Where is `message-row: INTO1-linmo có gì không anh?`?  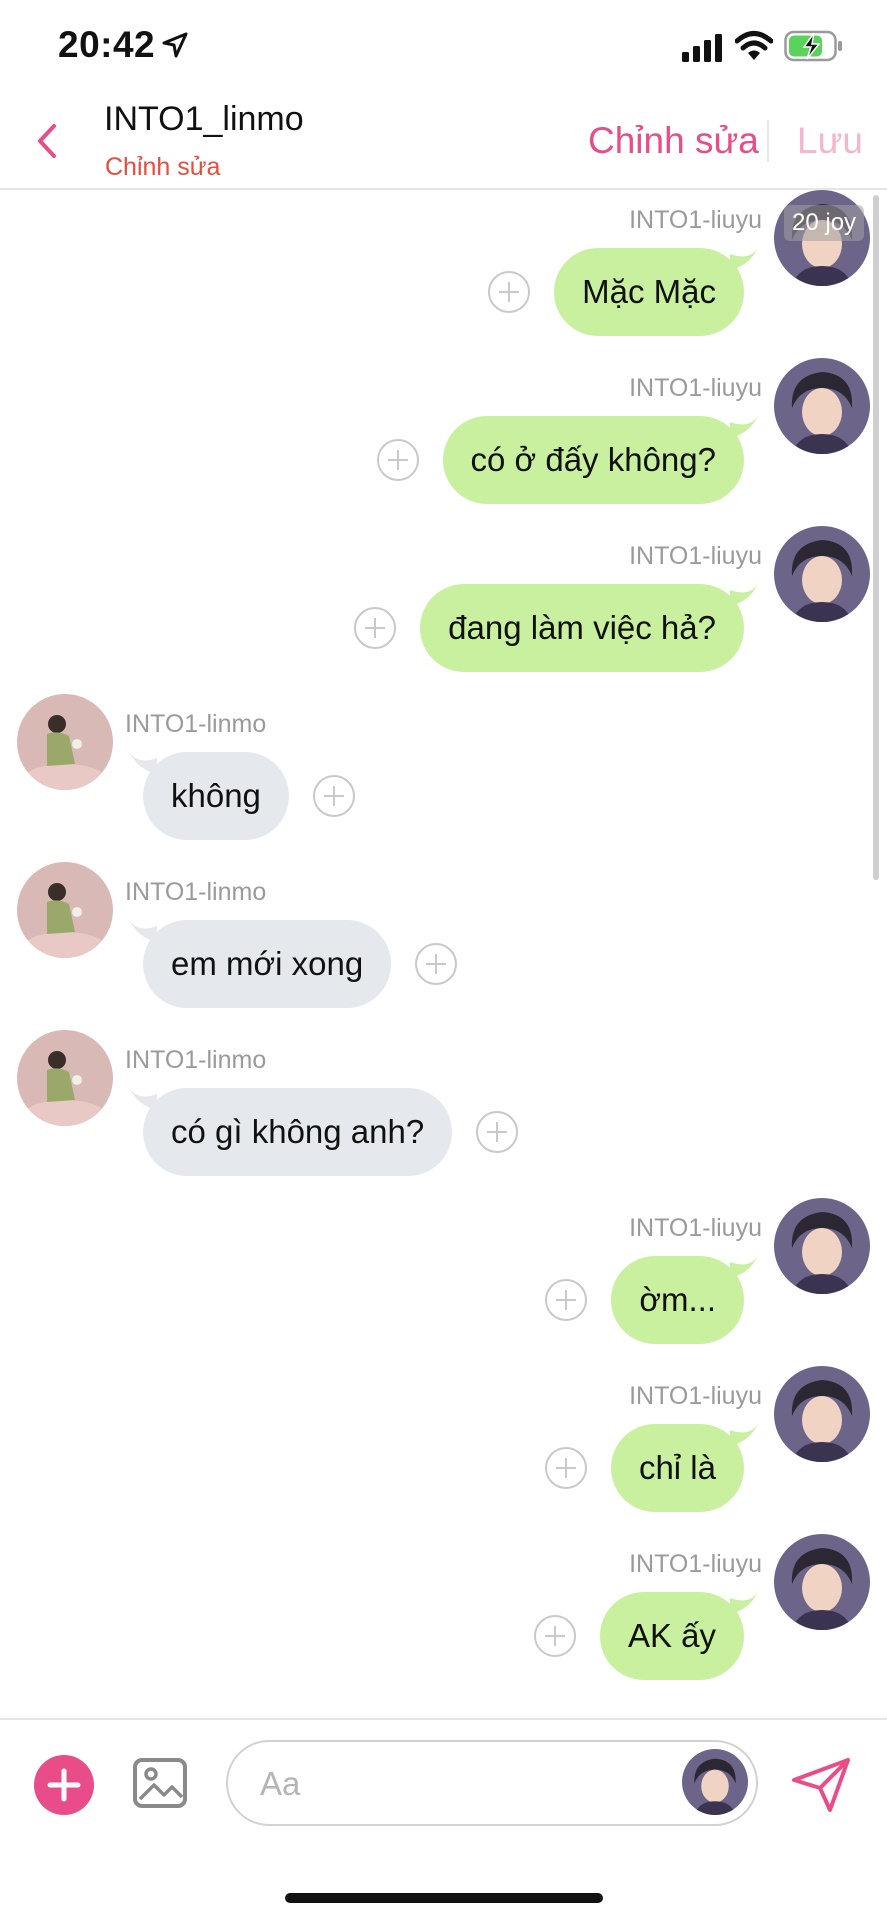 message-row: INTO1-linmo có gì không anh? is located at coordinates (443, 1110).